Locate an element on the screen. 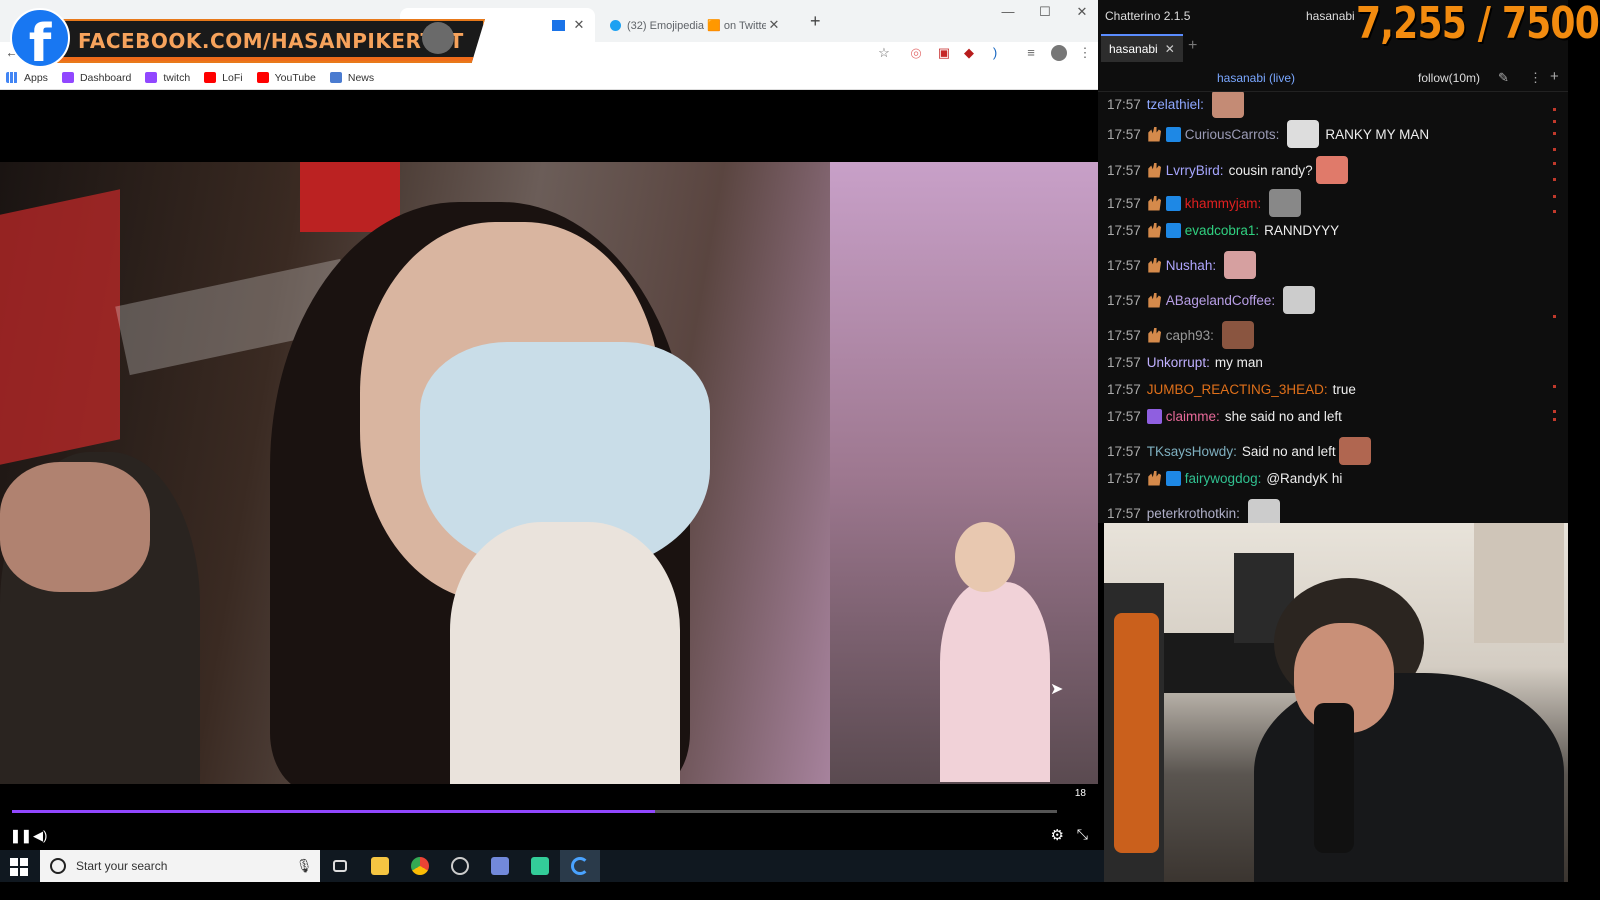 The width and height of the screenshot is (1600, 900). message-username: TKsaysHowdy: is located at coordinates (1192, 451).